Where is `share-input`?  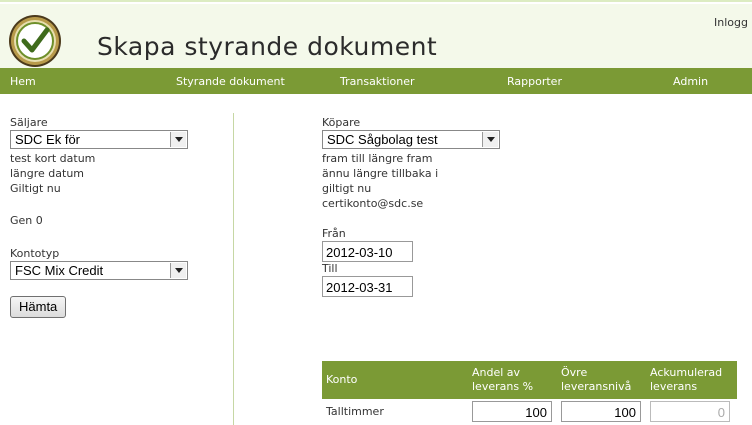
share-input is located at coordinates (512, 411).